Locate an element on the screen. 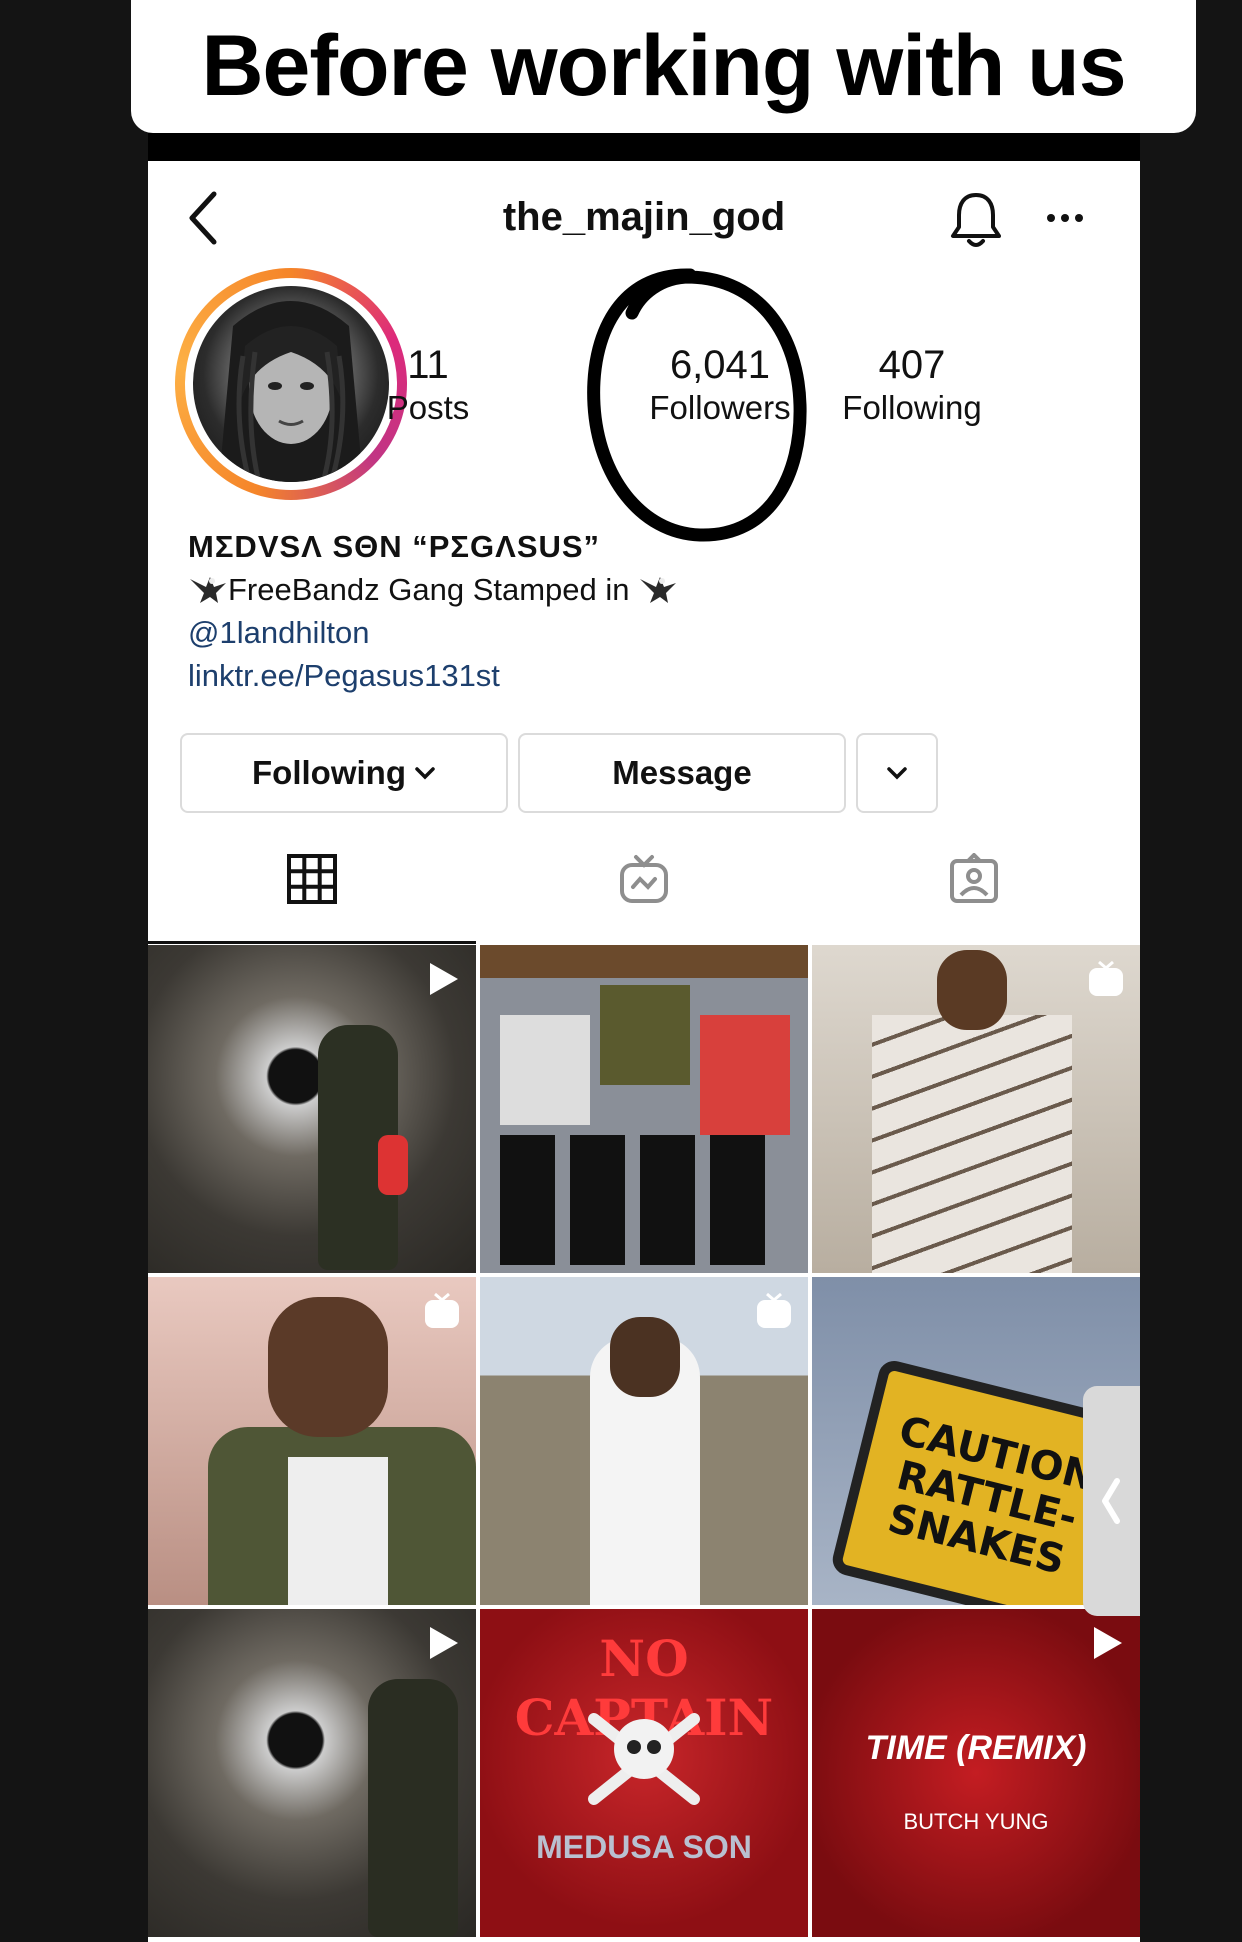 The width and height of the screenshot is (1242, 1942). post-tile: TIME (REMIX) BUTCH YUNG is located at coordinates (976, 1773).